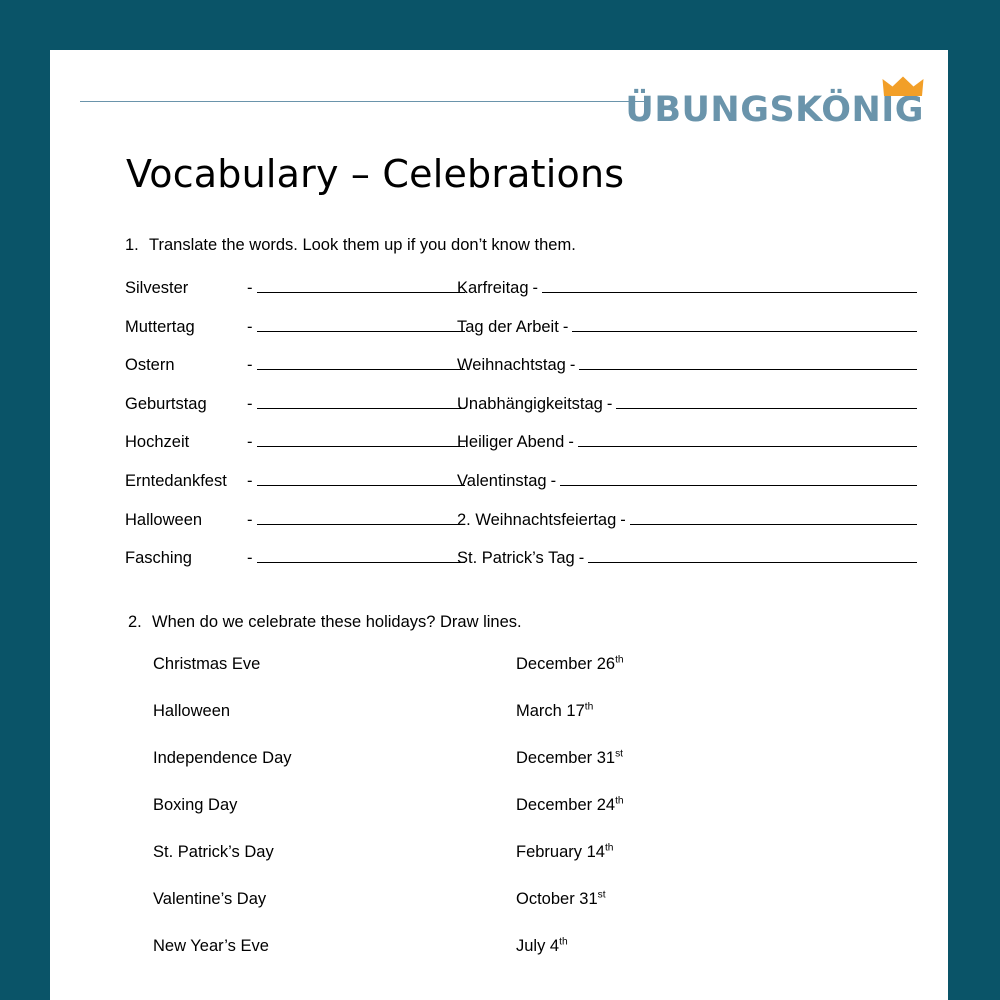 The width and height of the screenshot is (1000, 1000). I want to click on header-rule, so click(362, 101).